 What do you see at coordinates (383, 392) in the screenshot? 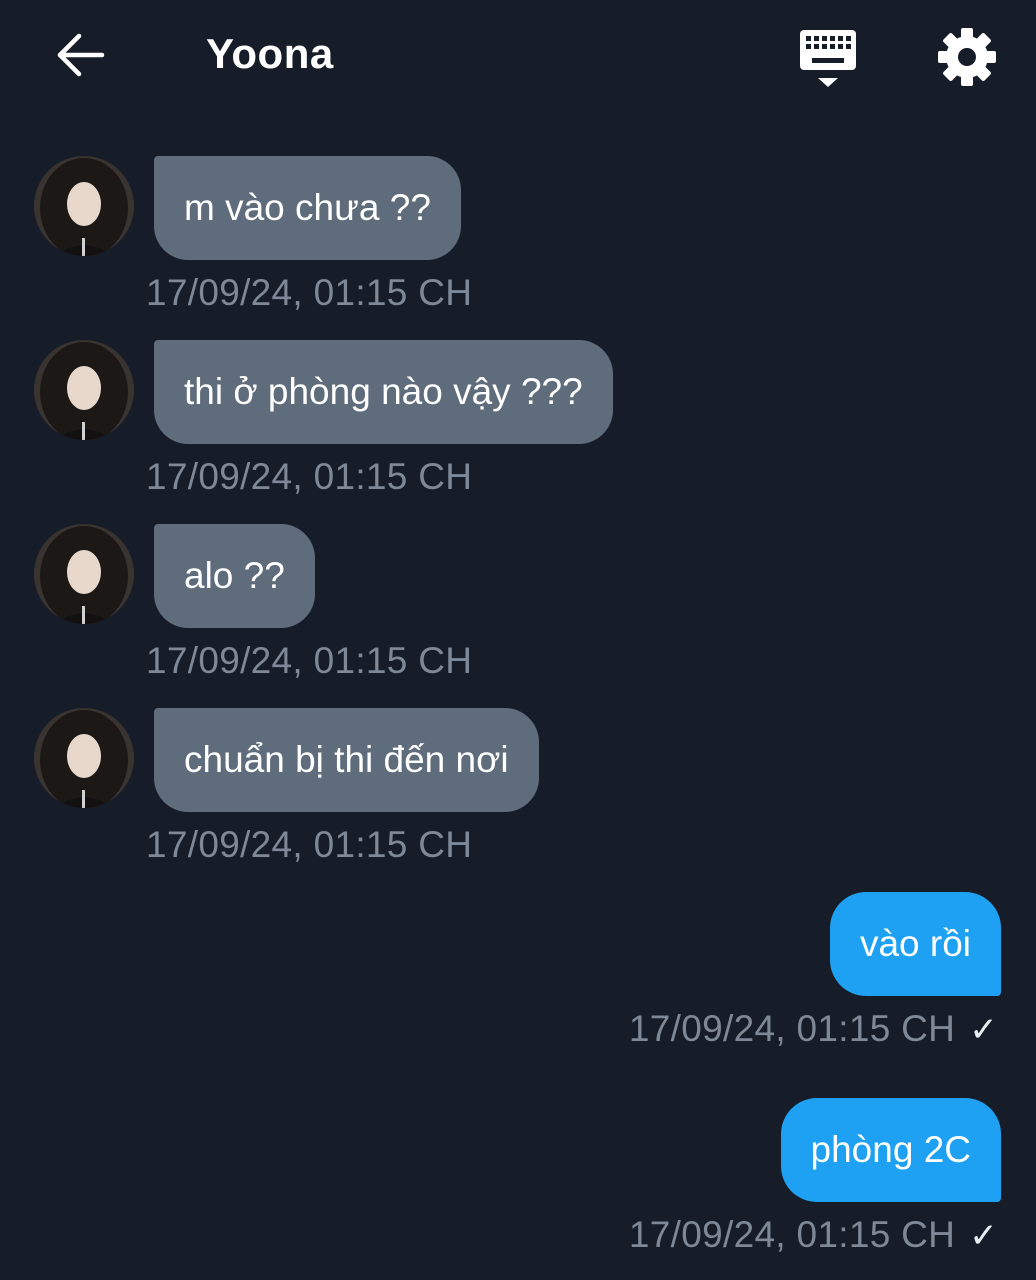
I see `message-bubble: thi ở phòng nào vậy ???` at bounding box center [383, 392].